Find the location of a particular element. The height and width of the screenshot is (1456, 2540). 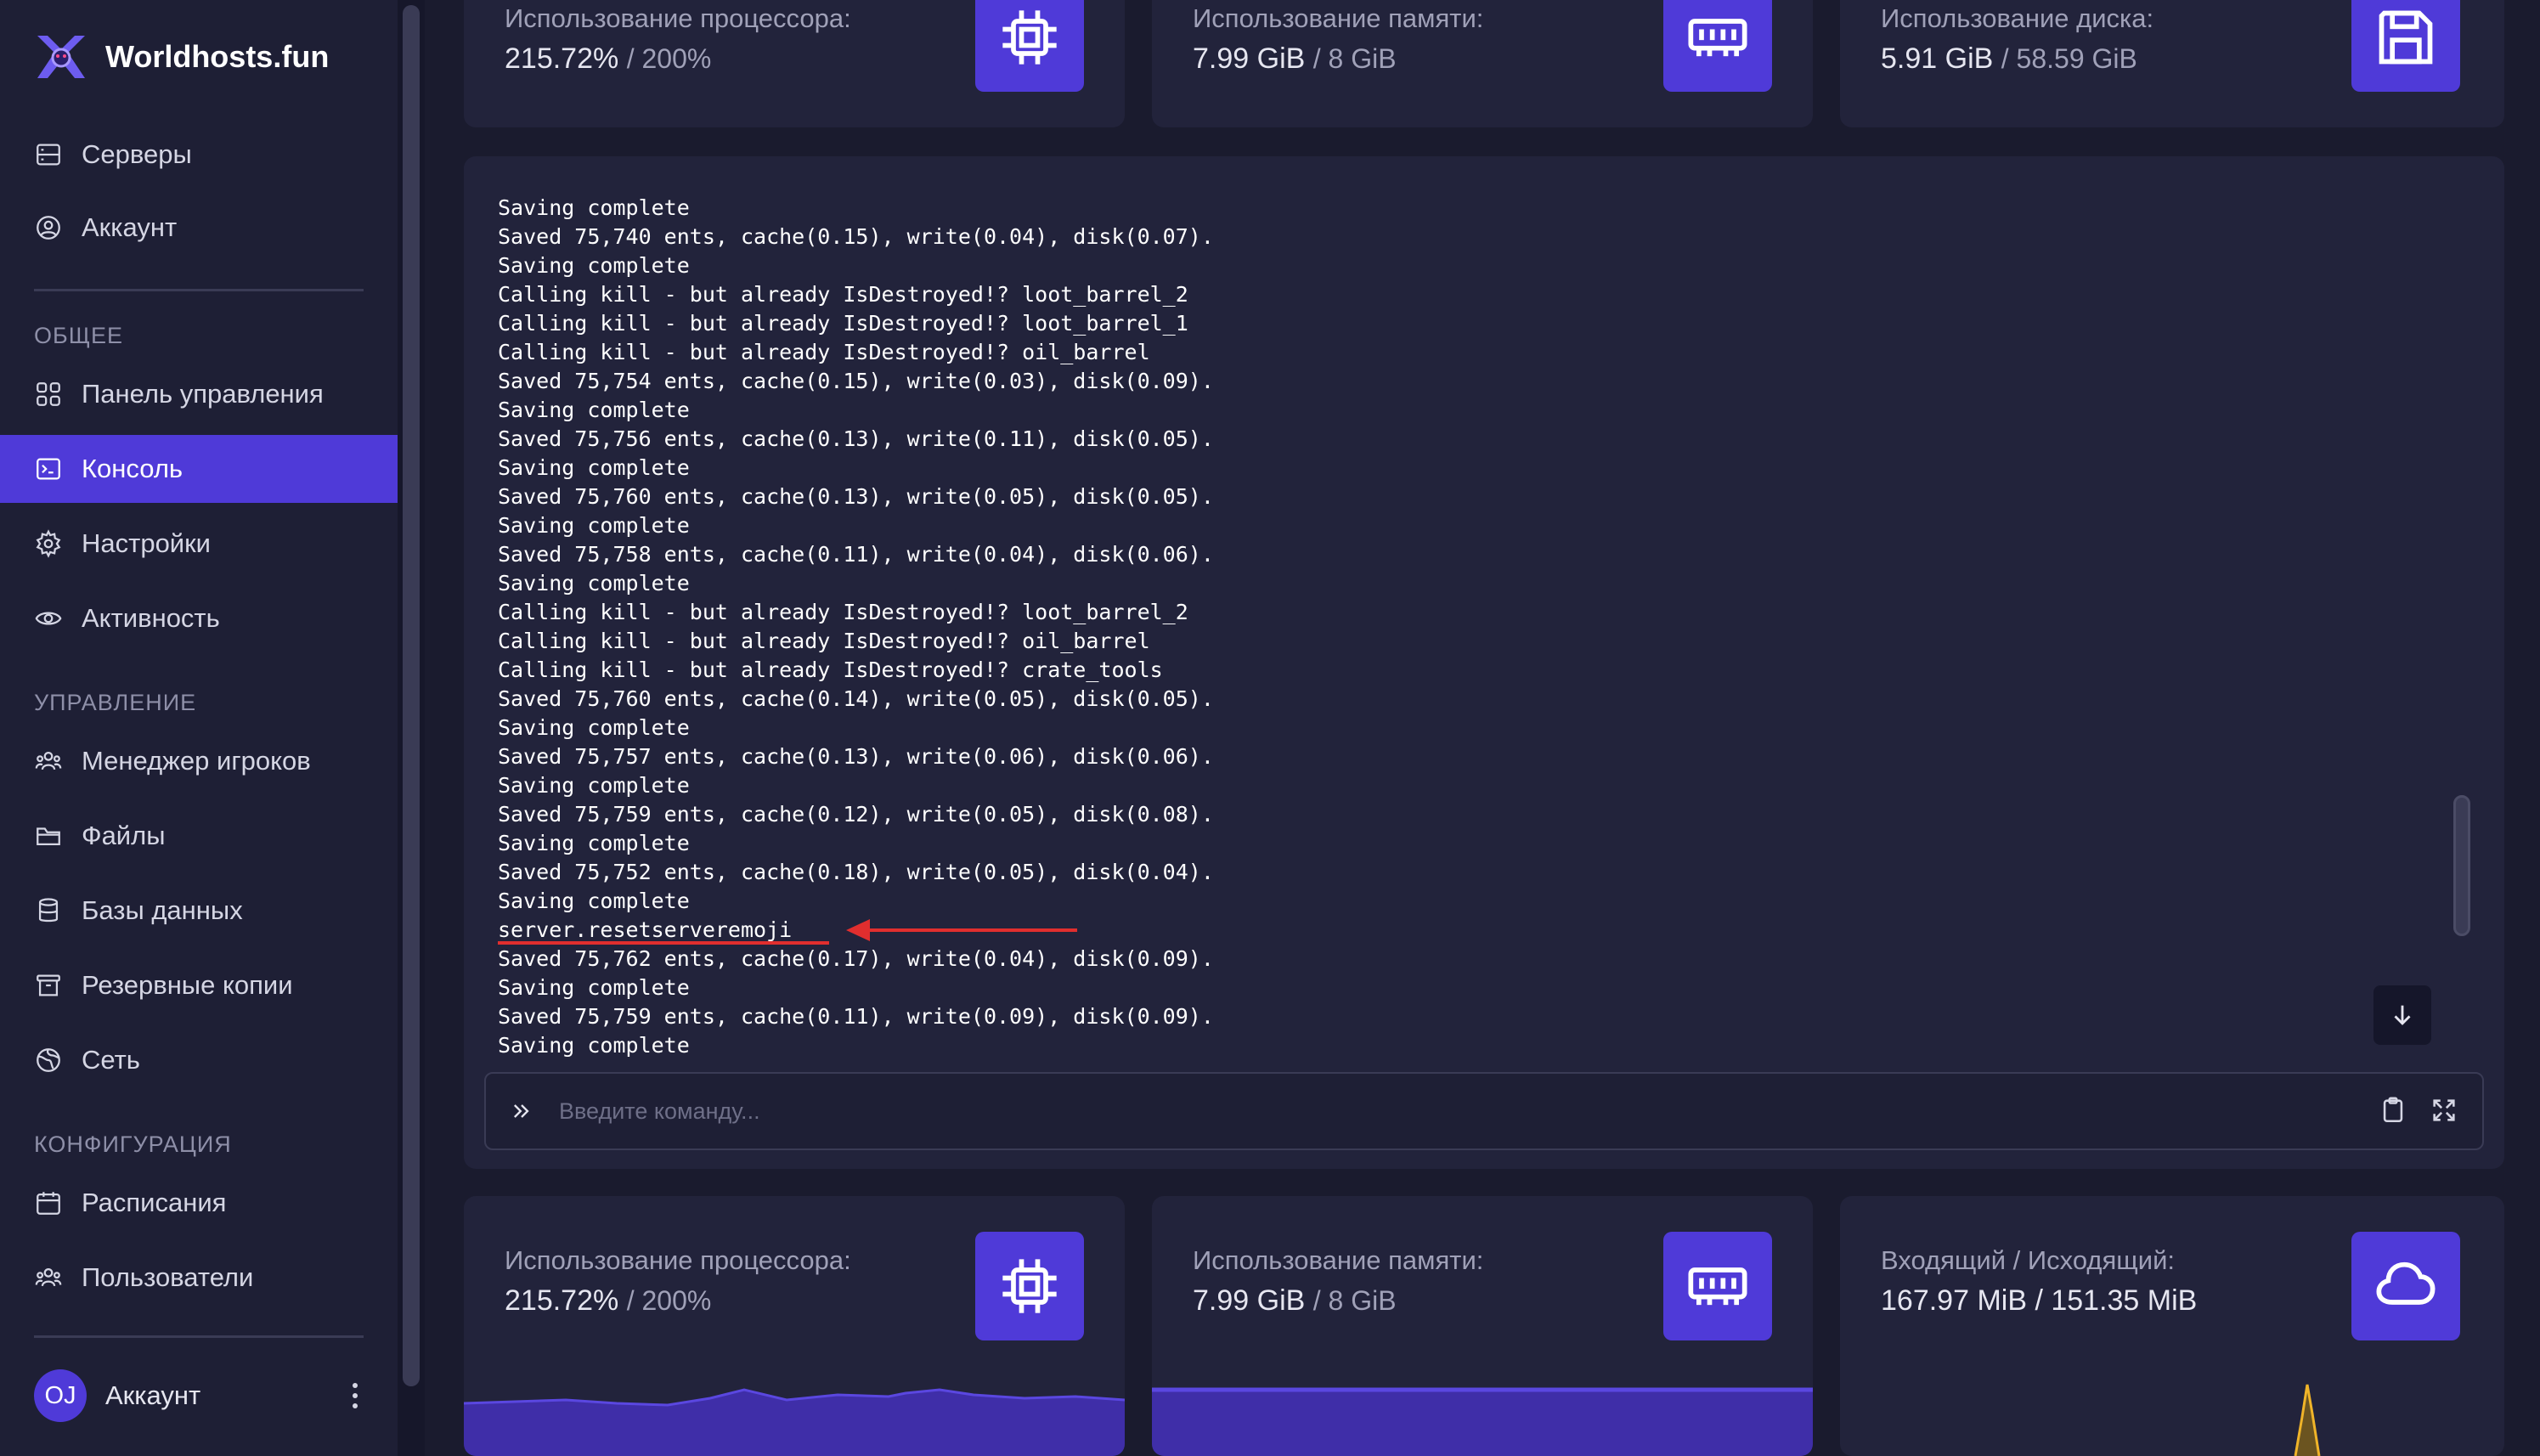

sidebar-item-network: Сеть is located at coordinates (199, 1060).